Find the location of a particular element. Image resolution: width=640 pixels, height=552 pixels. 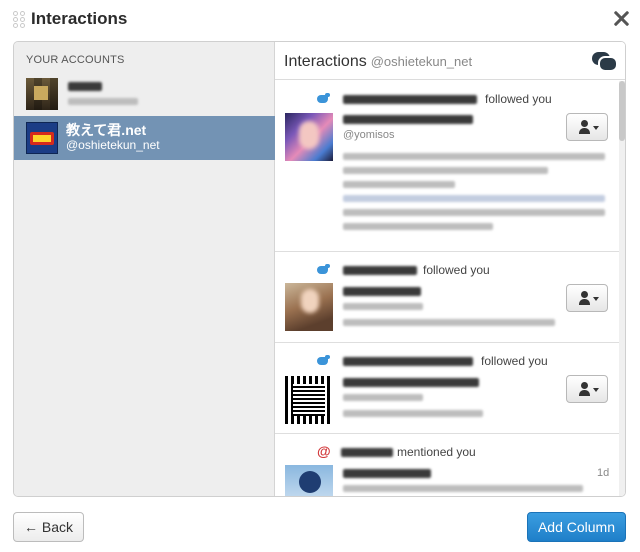

tweet-time: 1d is located at coordinates (603, 473).